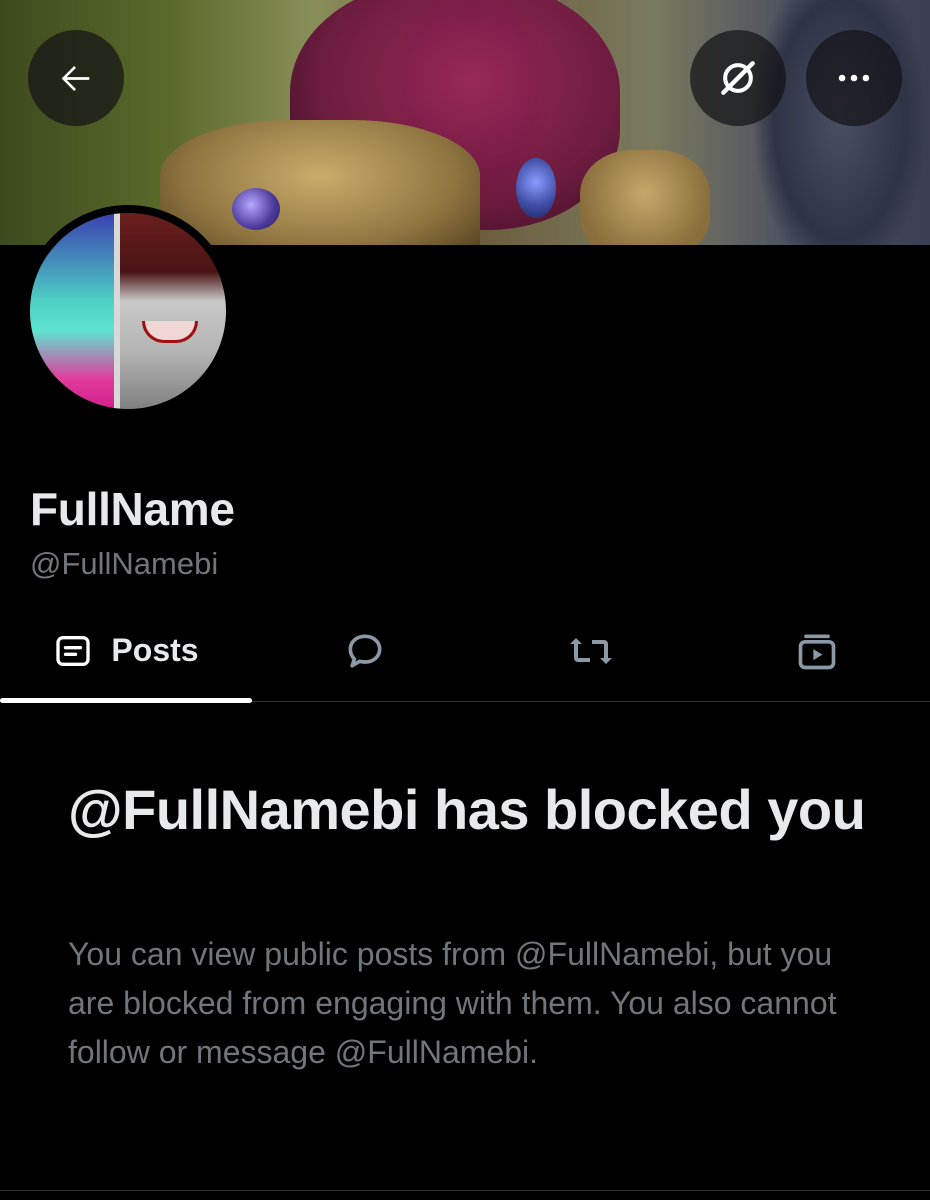 This screenshot has width=930, height=1200. I want to click on blocked-title: @FullNamebi has blocked you, so click(467, 809).